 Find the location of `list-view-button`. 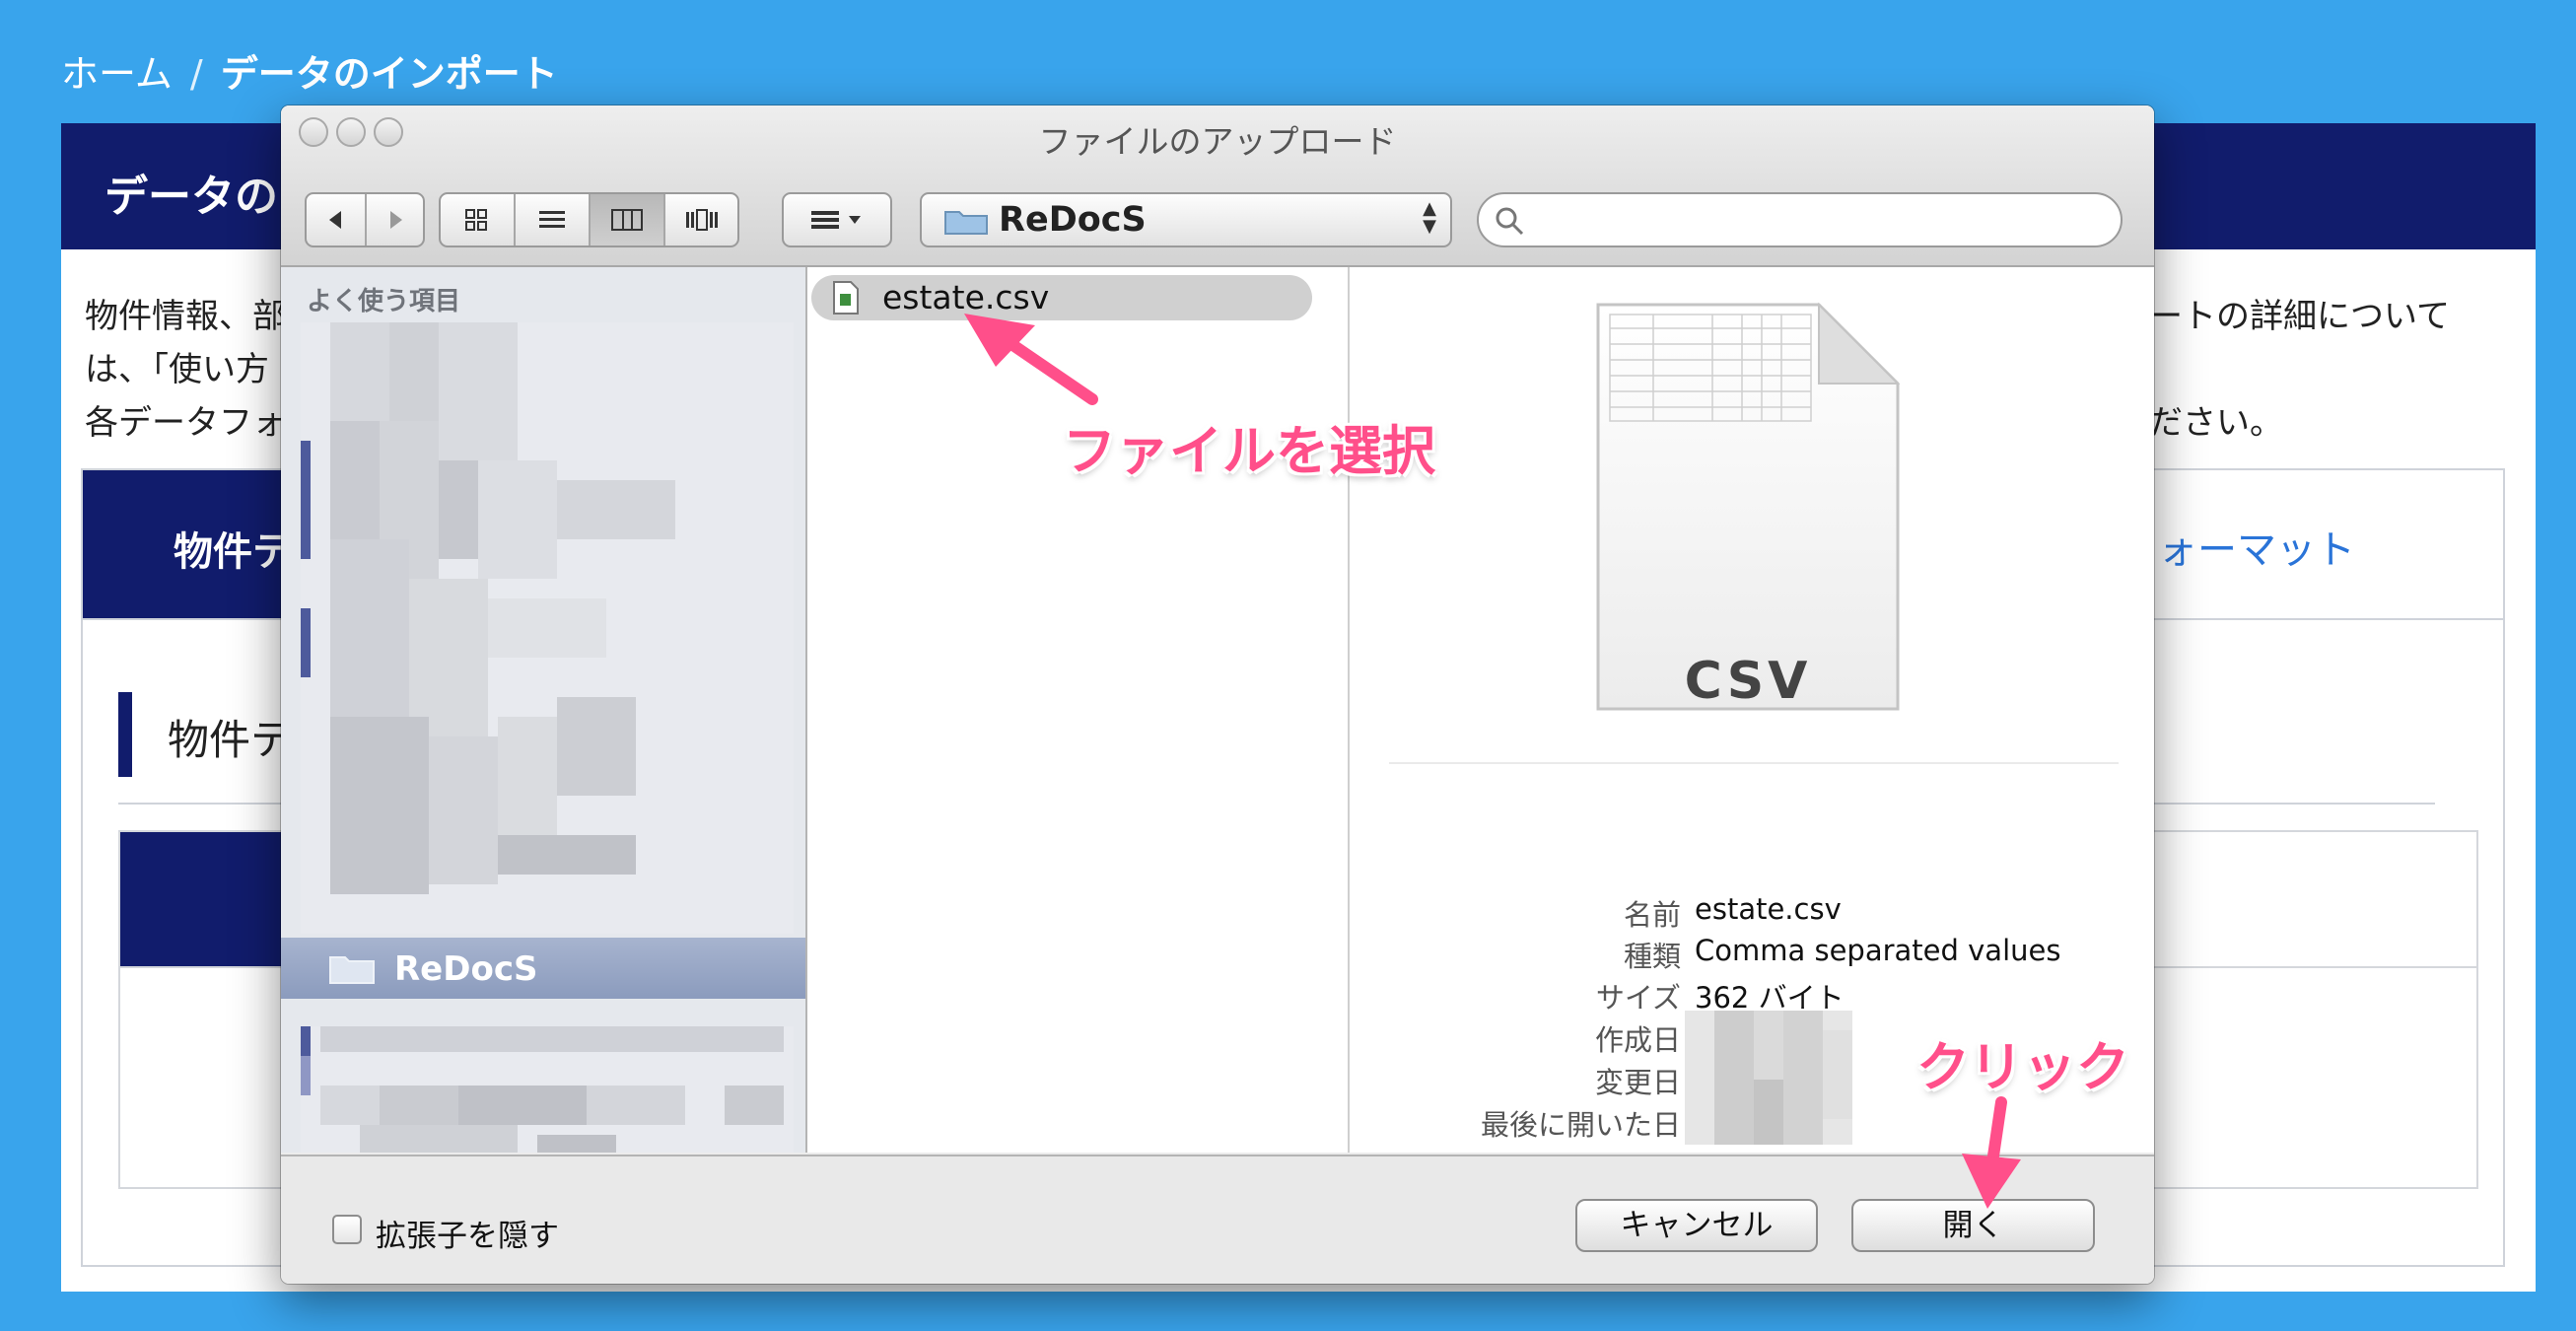

list-view-button is located at coordinates (551, 219).